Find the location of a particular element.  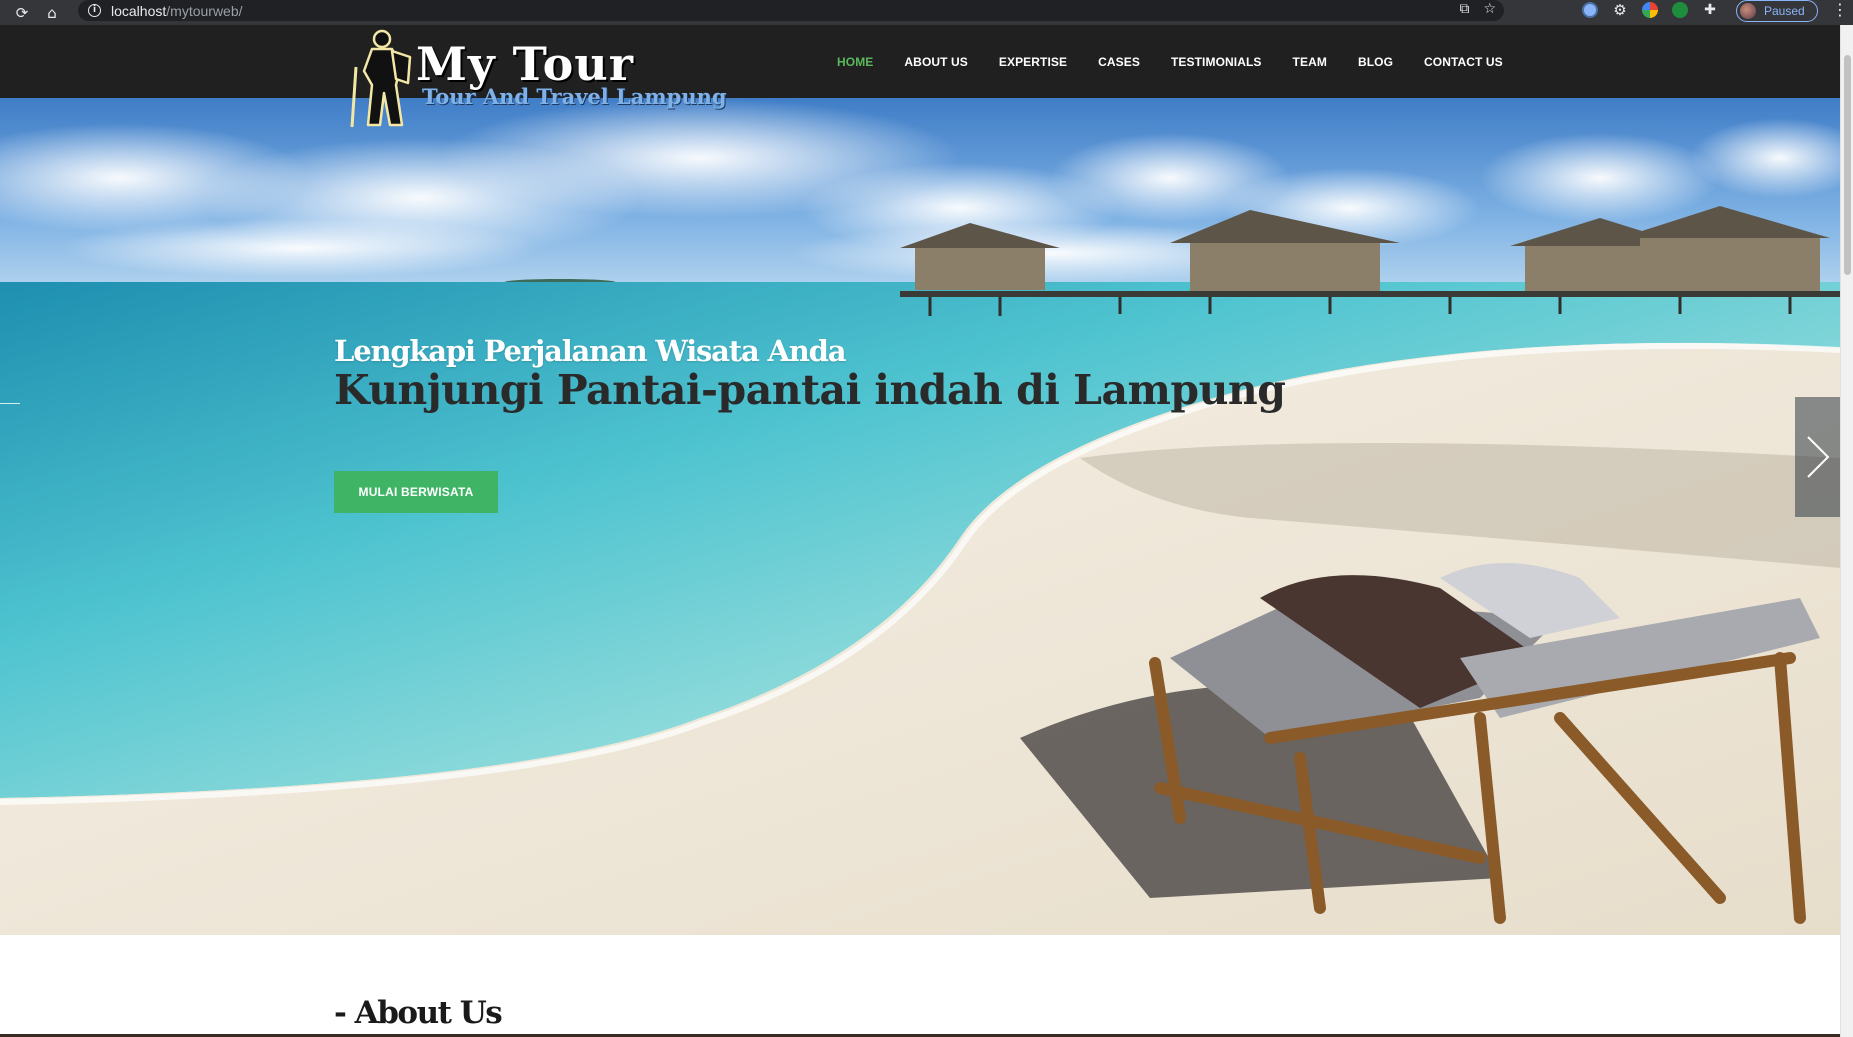

url-host: localhost is located at coordinates (139, 10).